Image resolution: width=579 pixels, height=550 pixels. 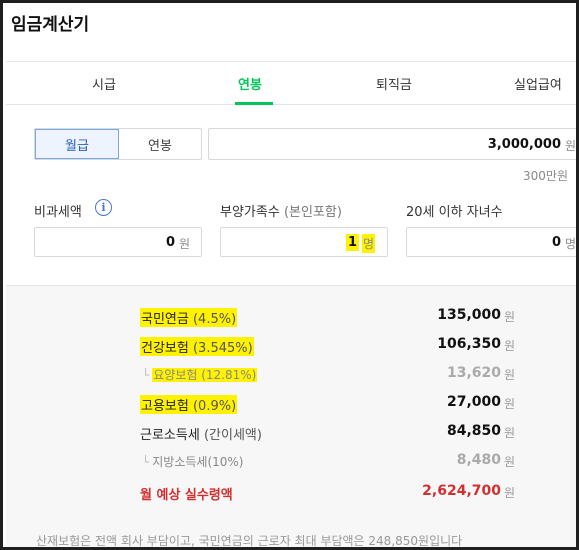 What do you see at coordinates (160, 144) in the screenshot?
I see `pay-type-annual: 연봉` at bounding box center [160, 144].